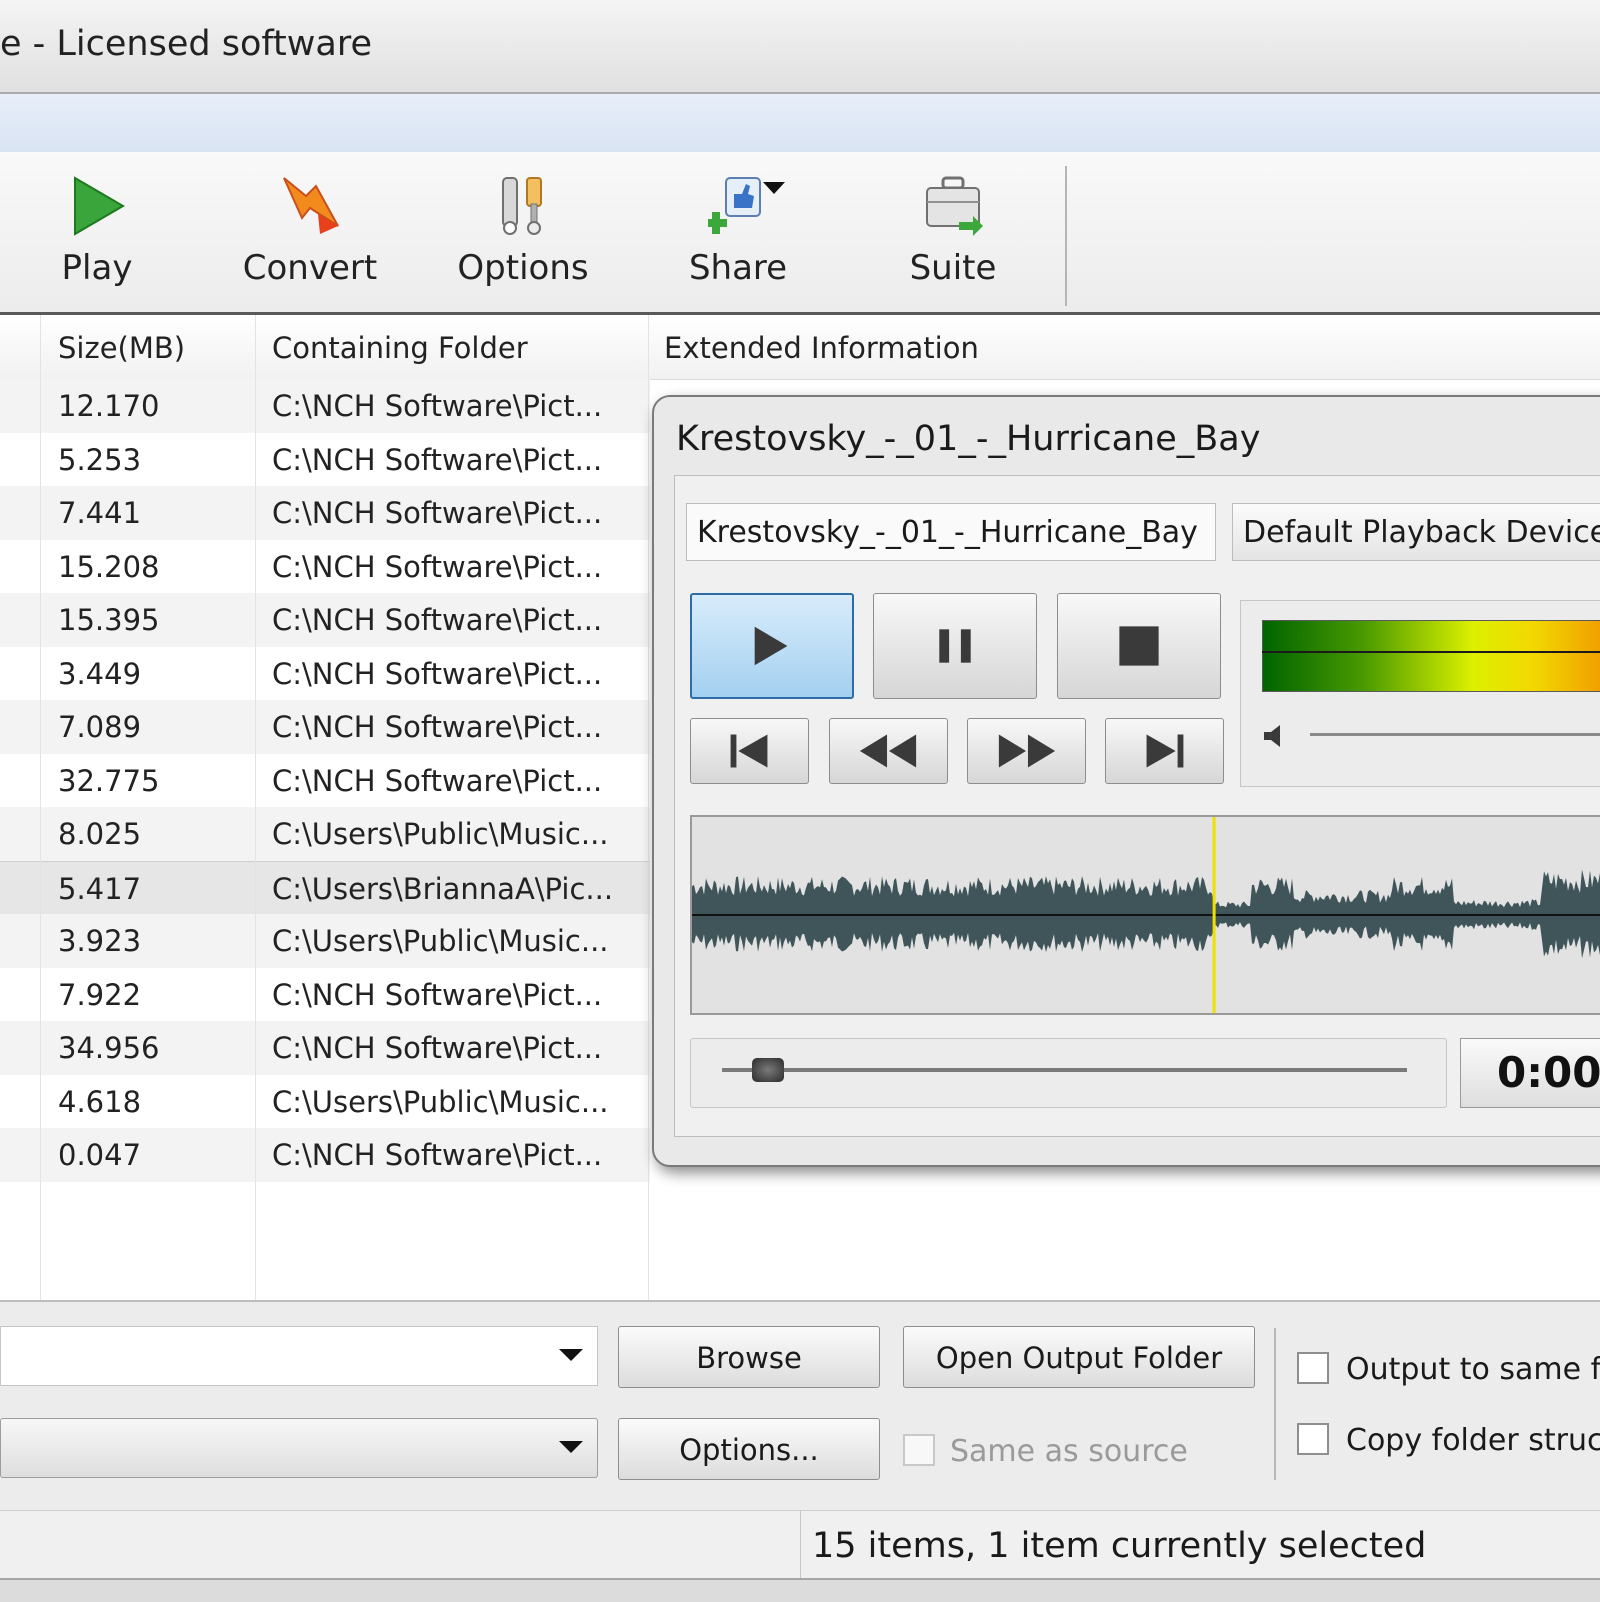  I want to click on output-folder-combo, so click(299, 1356).